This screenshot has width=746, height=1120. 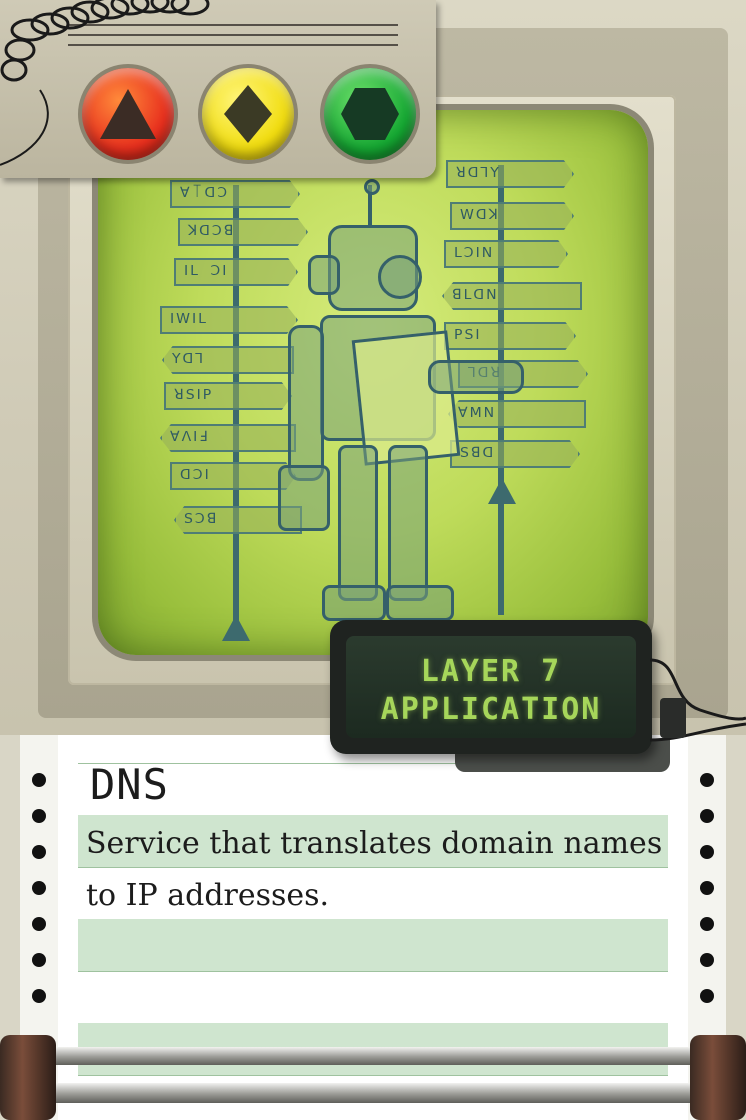 I want to click on status-lights-panel, so click(x=218, y=89).